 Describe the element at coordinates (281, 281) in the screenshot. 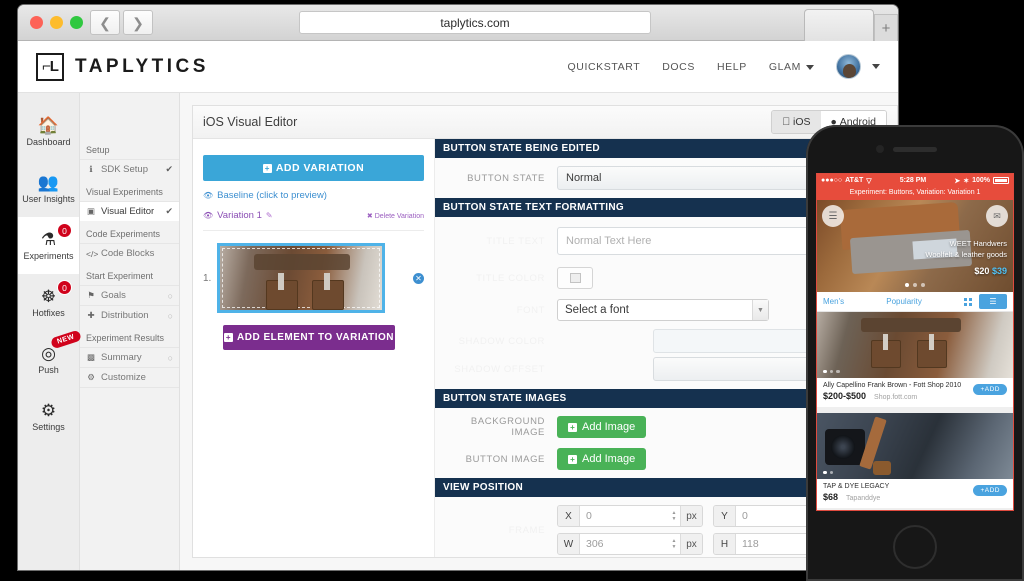

I see `thumb-part` at that location.